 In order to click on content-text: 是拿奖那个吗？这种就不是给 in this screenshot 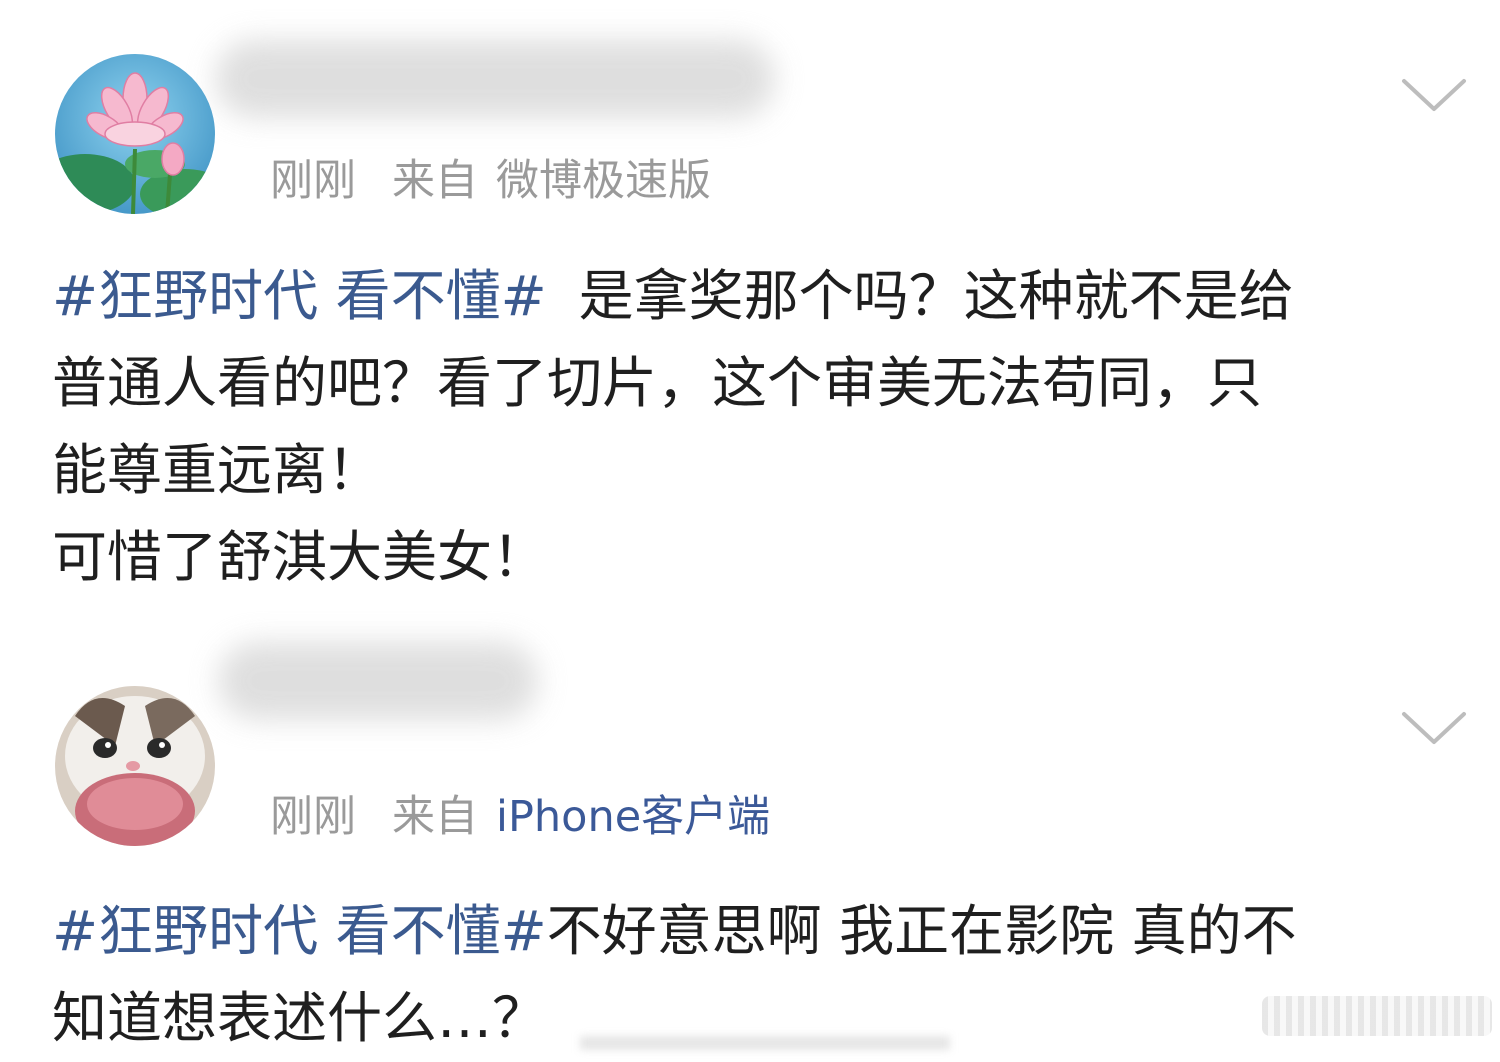, I will do `click(936, 296)`.